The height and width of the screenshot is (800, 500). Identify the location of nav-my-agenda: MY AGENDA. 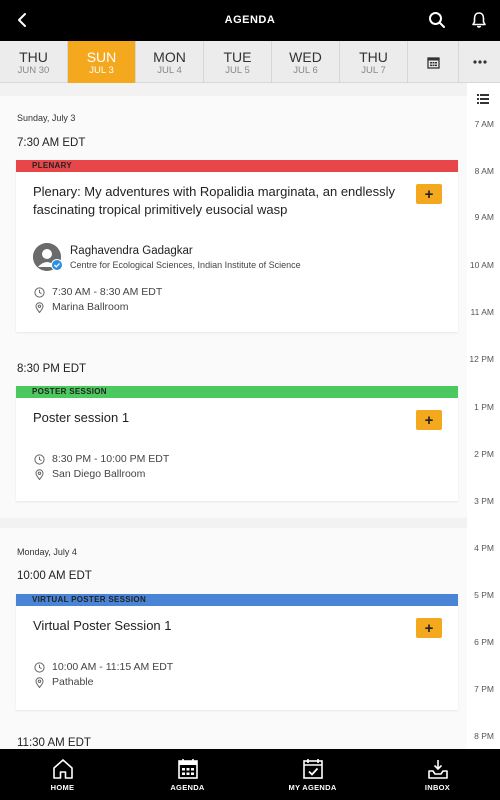
(312, 774).